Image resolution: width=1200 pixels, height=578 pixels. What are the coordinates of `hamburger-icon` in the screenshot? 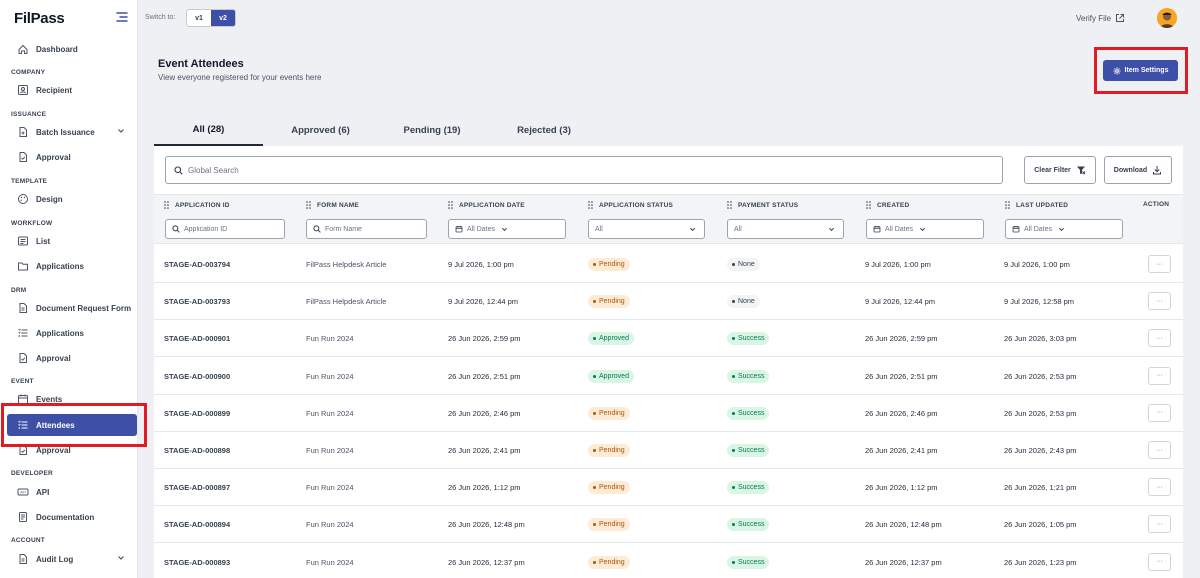 It's located at (122, 17).